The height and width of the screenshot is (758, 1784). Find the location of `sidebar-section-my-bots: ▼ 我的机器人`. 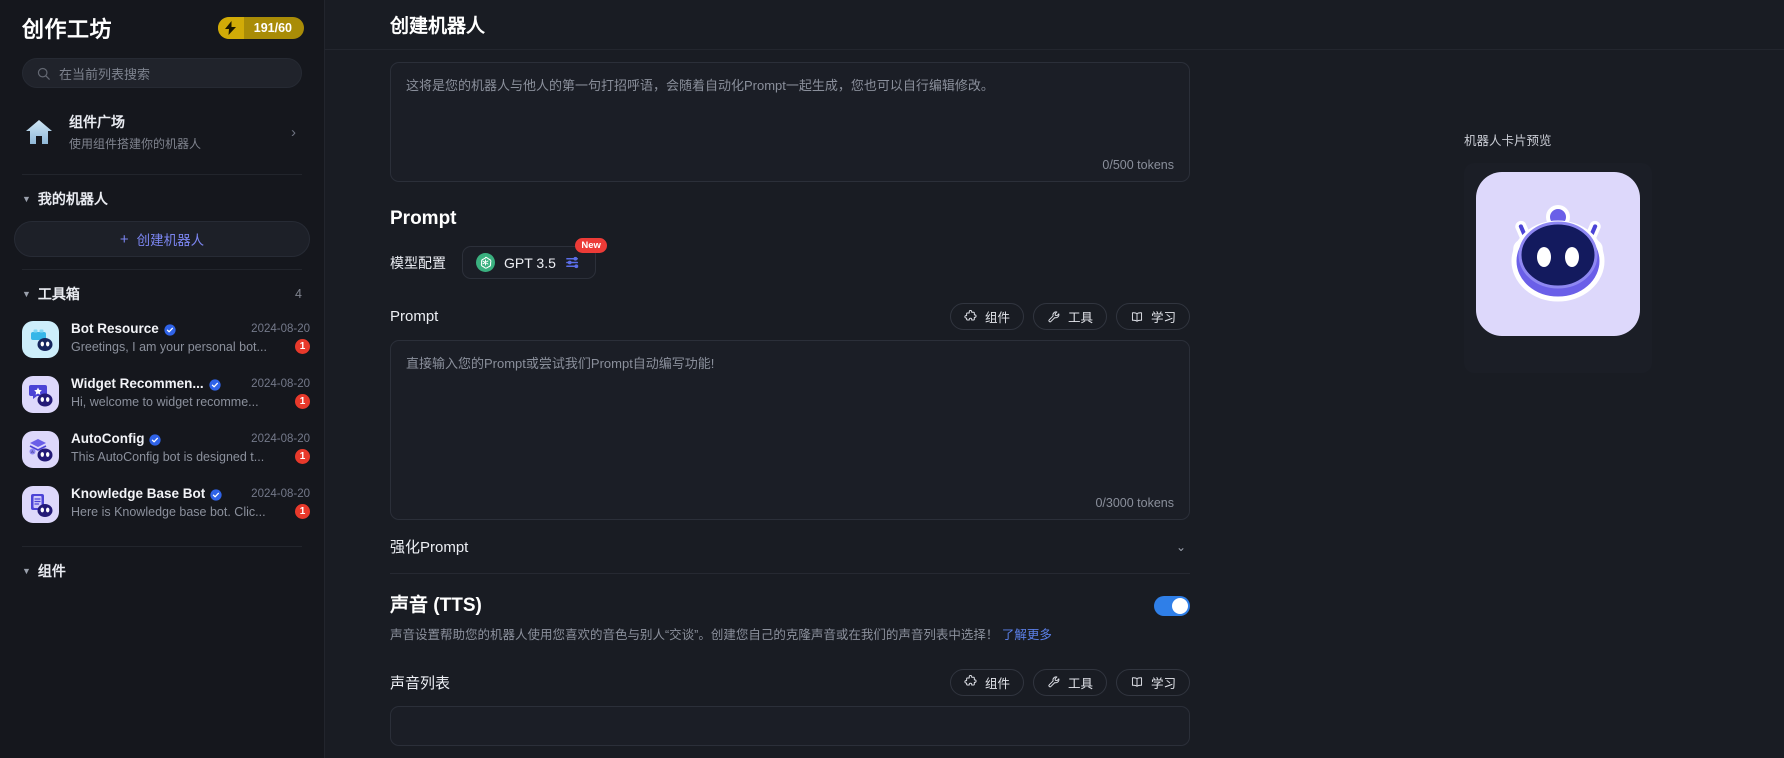

sidebar-section-my-bots: ▼ 我的机器人 is located at coordinates (162, 195).